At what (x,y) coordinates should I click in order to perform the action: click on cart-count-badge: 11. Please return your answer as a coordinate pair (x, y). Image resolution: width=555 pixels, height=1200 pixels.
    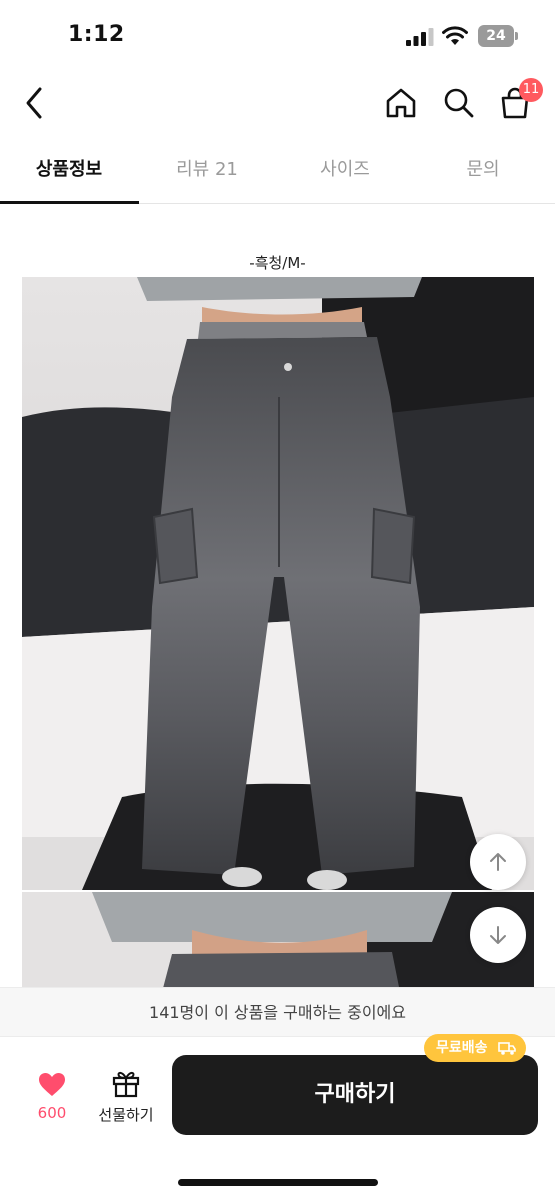
    Looking at the image, I should click on (531, 90).